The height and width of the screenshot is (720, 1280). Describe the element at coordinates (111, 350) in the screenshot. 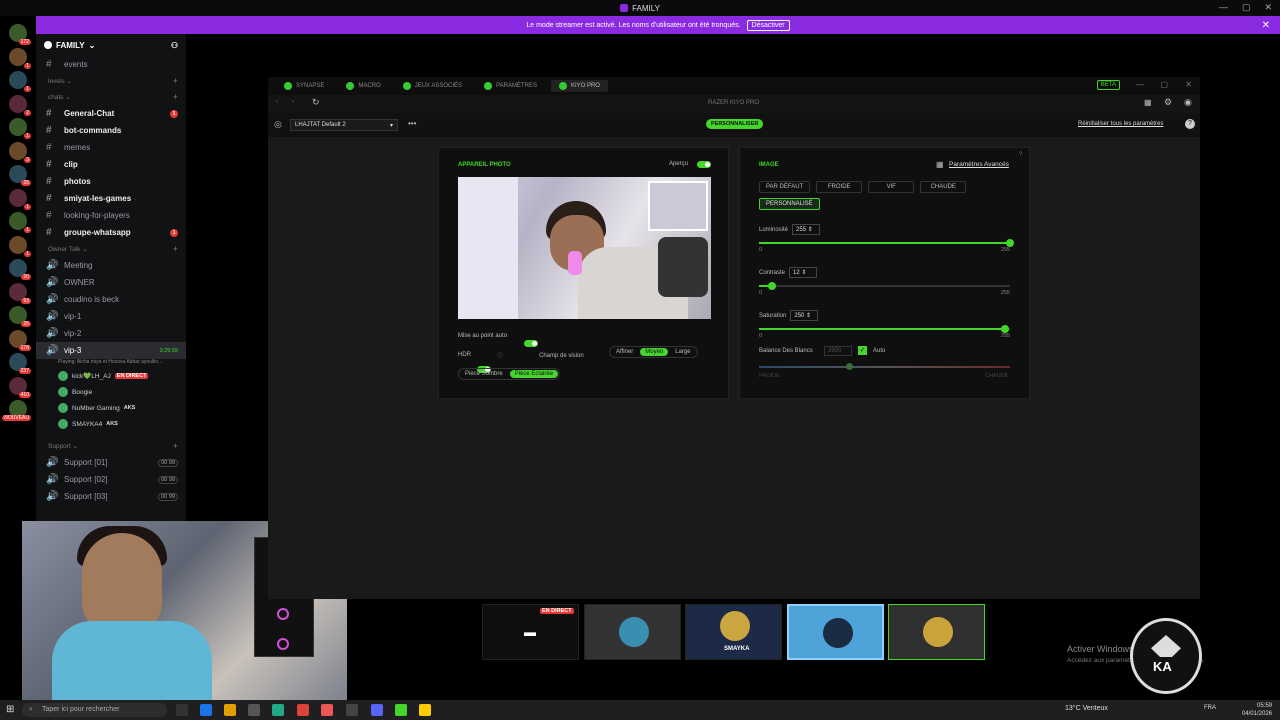

I see `voice-channel: 🔊 vip-3 3:29:59` at that location.